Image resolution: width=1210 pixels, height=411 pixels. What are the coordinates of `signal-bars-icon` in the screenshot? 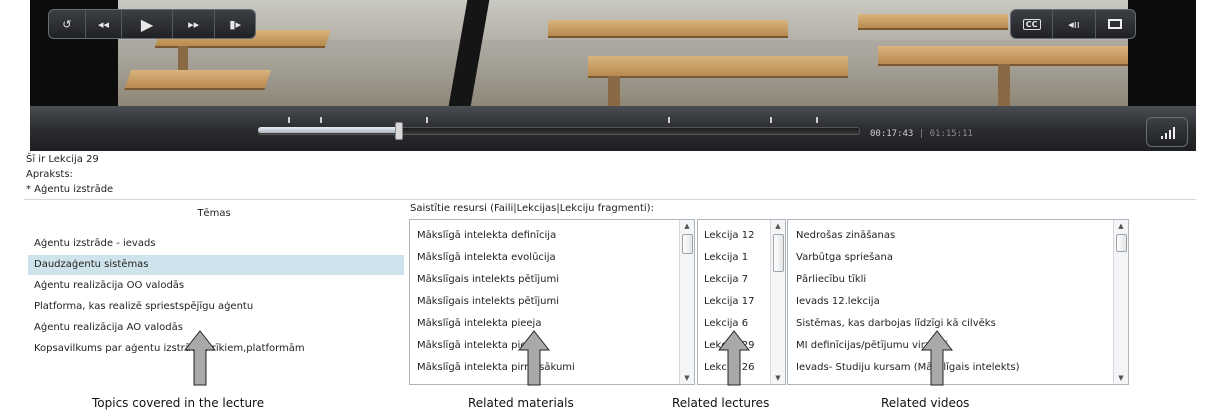 It's located at (1168, 133).